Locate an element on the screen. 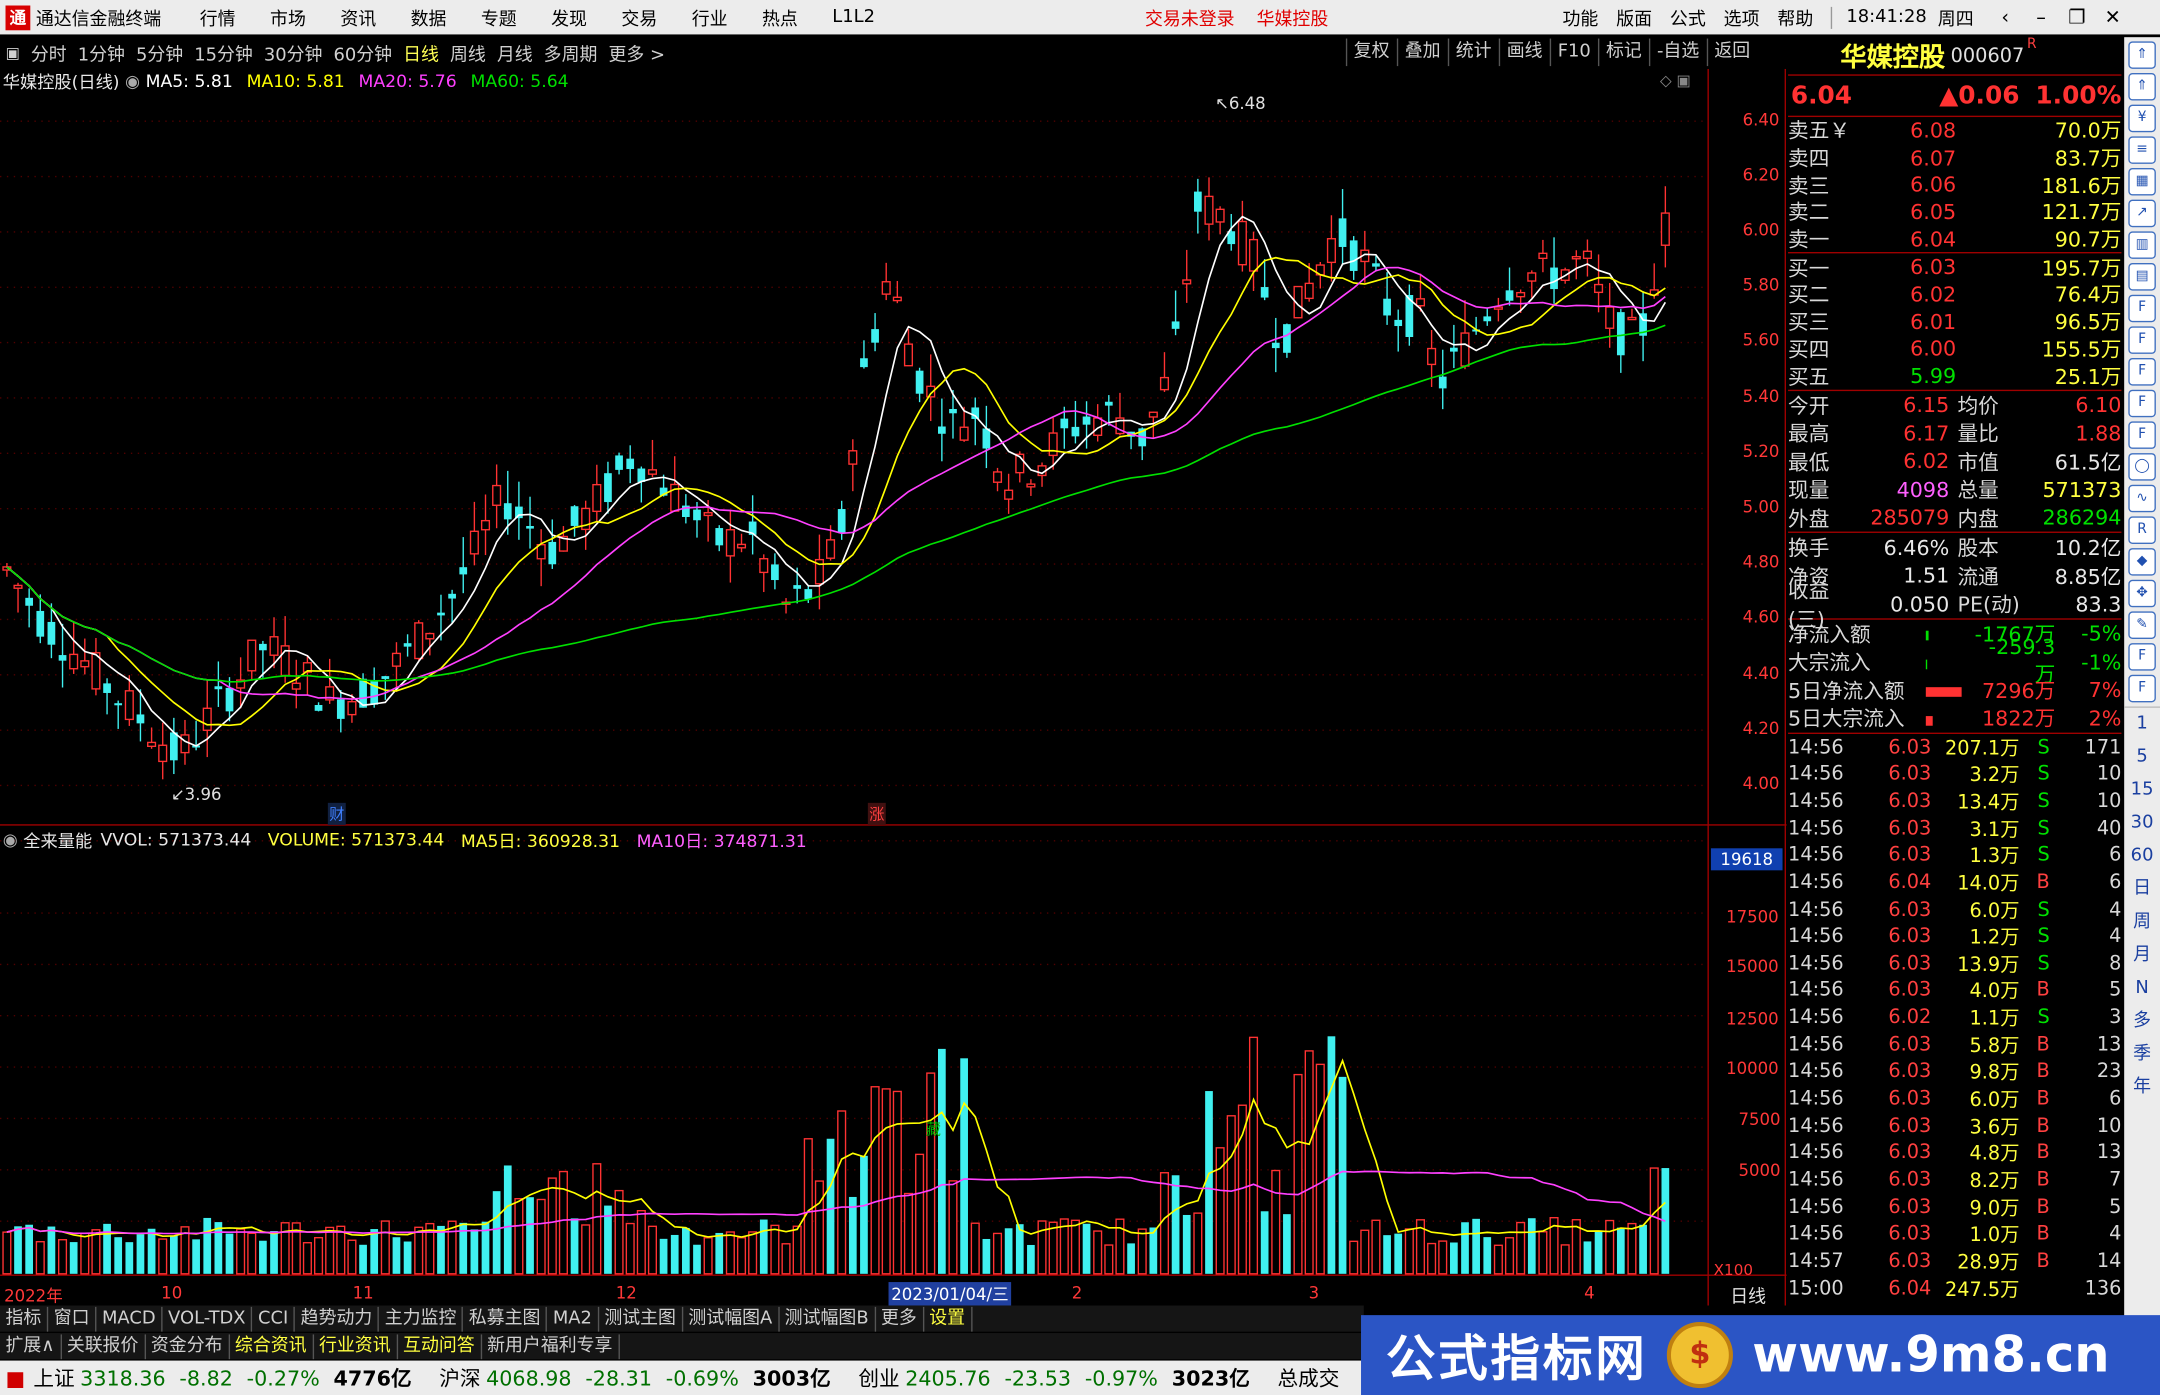 This screenshot has width=2160, height=1395. pen-icon: ✎ is located at coordinates (2142, 625).